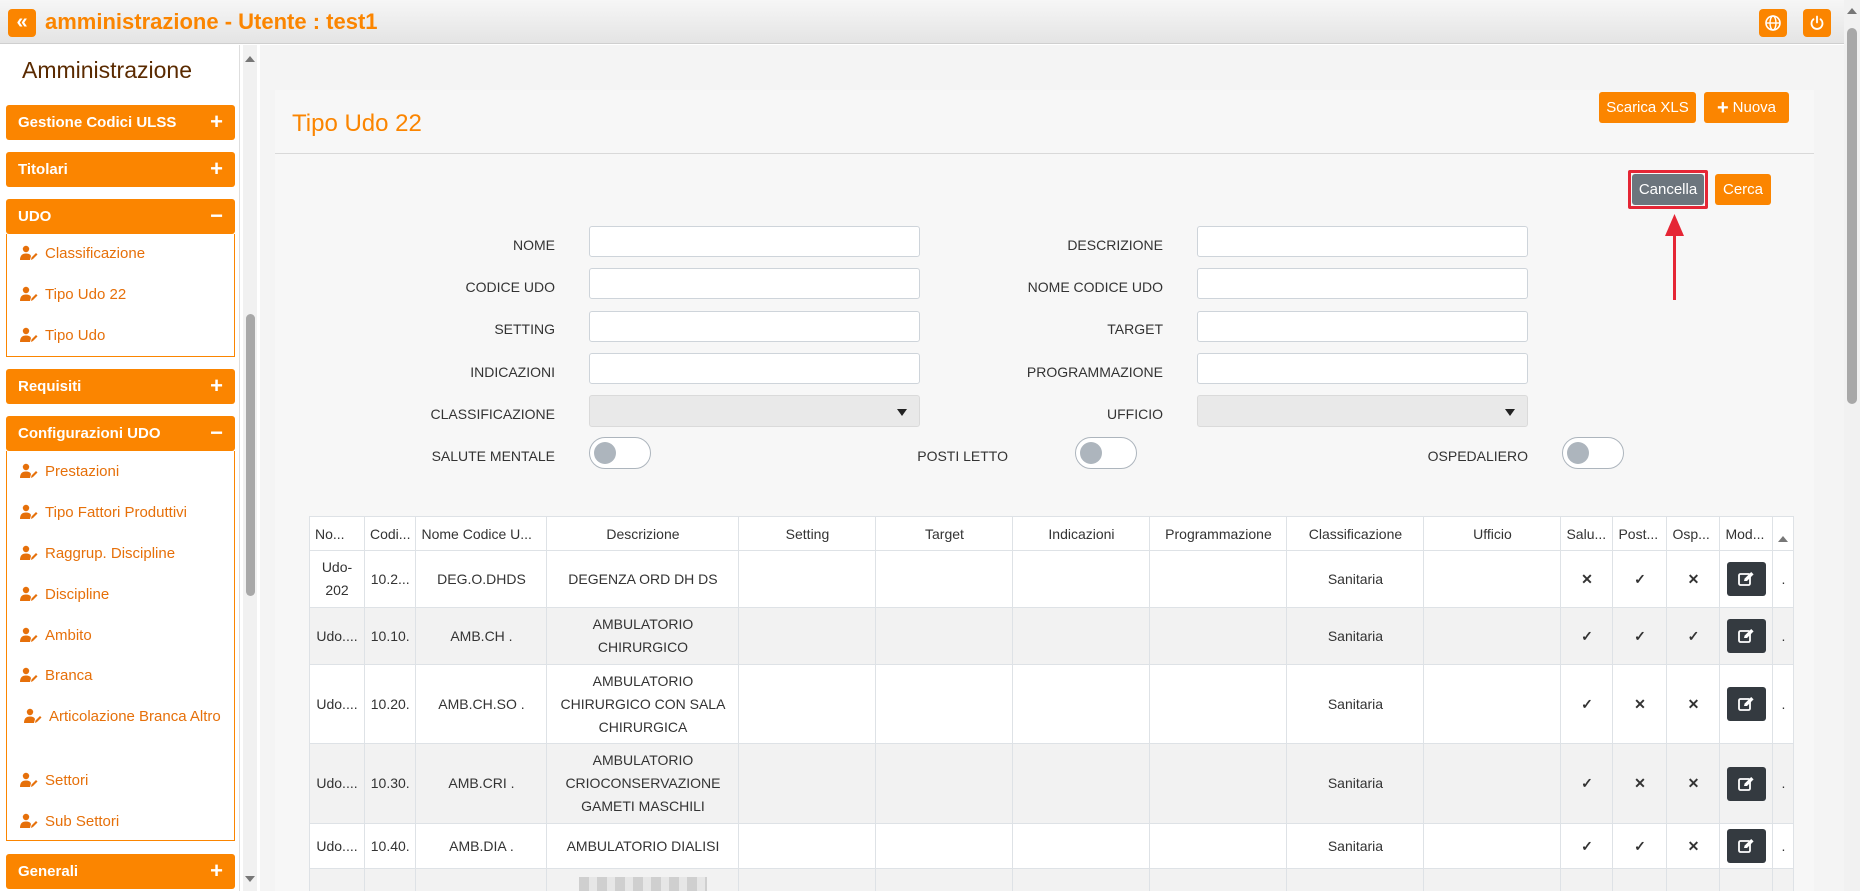 The height and width of the screenshot is (891, 1860). What do you see at coordinates (120, 871) in the screenshot?
I see `section-generali: Generali +` at bounding box center [120, 871].